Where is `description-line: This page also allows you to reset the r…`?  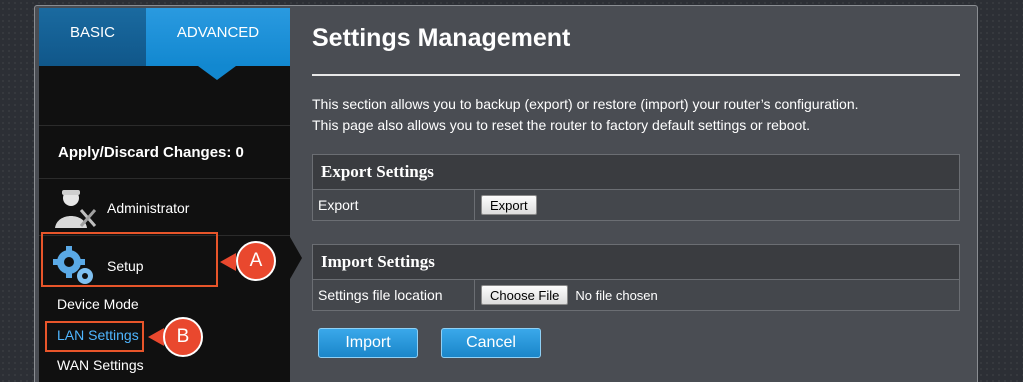
description-line: This page also allows you to reset the r… is located at coordinates (561, 125).